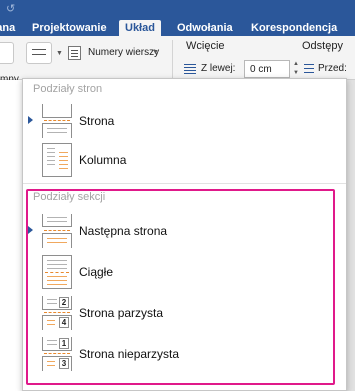 The width and height of the screenshot is (355, 391). I want to click on next-page-section-break-icon, so click(58, 231).